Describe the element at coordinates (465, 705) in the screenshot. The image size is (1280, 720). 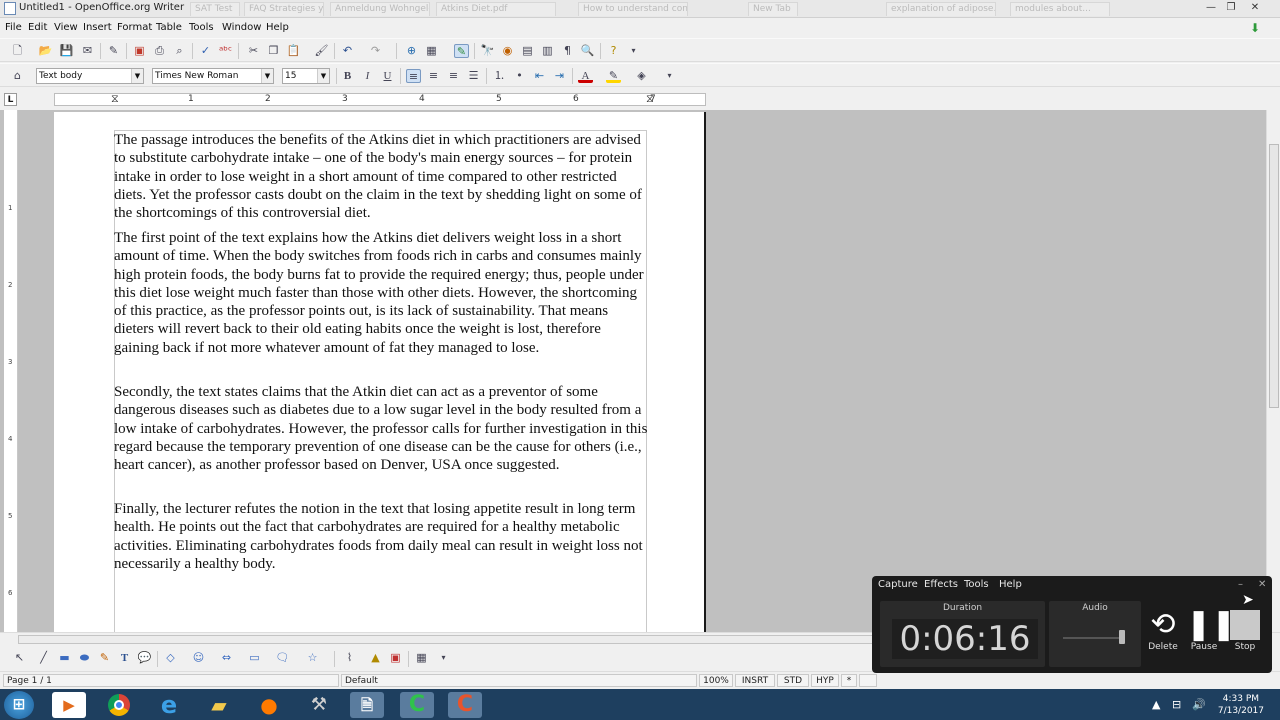
I see `camtasia-studio-icon: C` at that location.